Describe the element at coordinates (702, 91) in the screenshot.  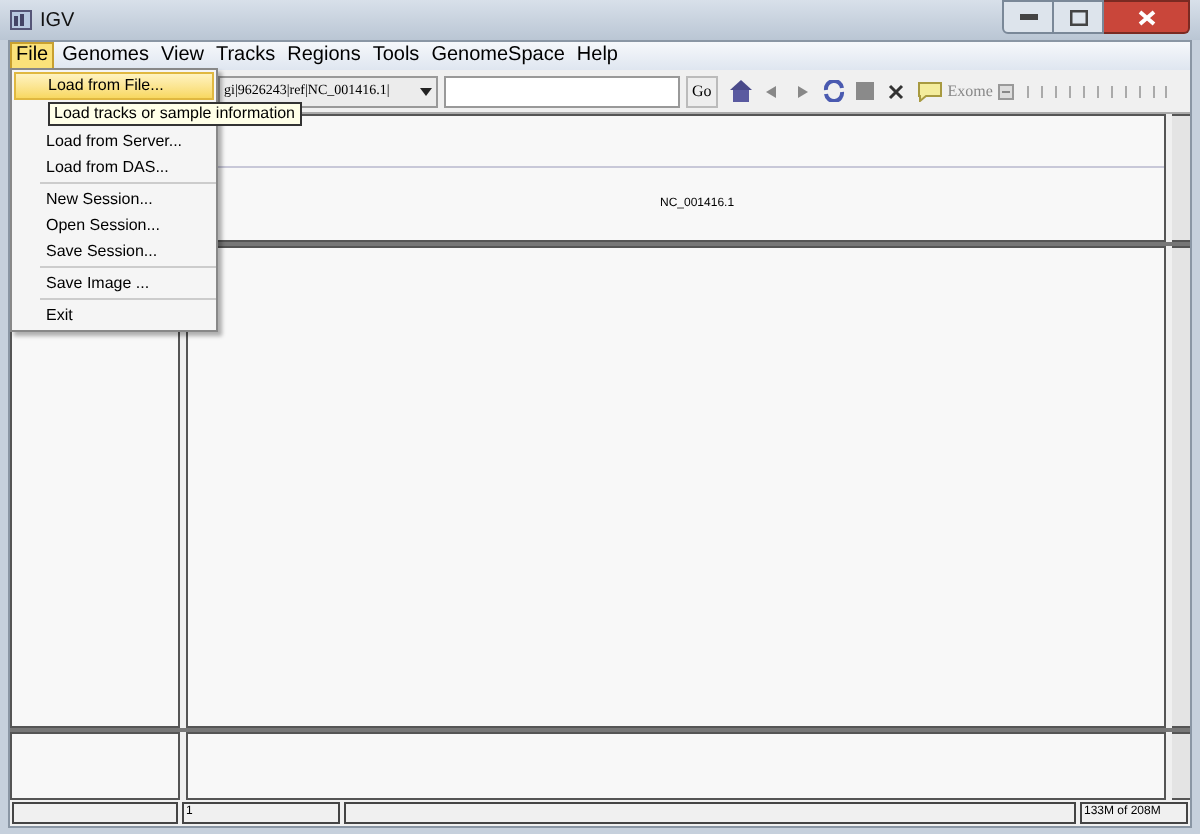
I see `go-button: Go` at that location.